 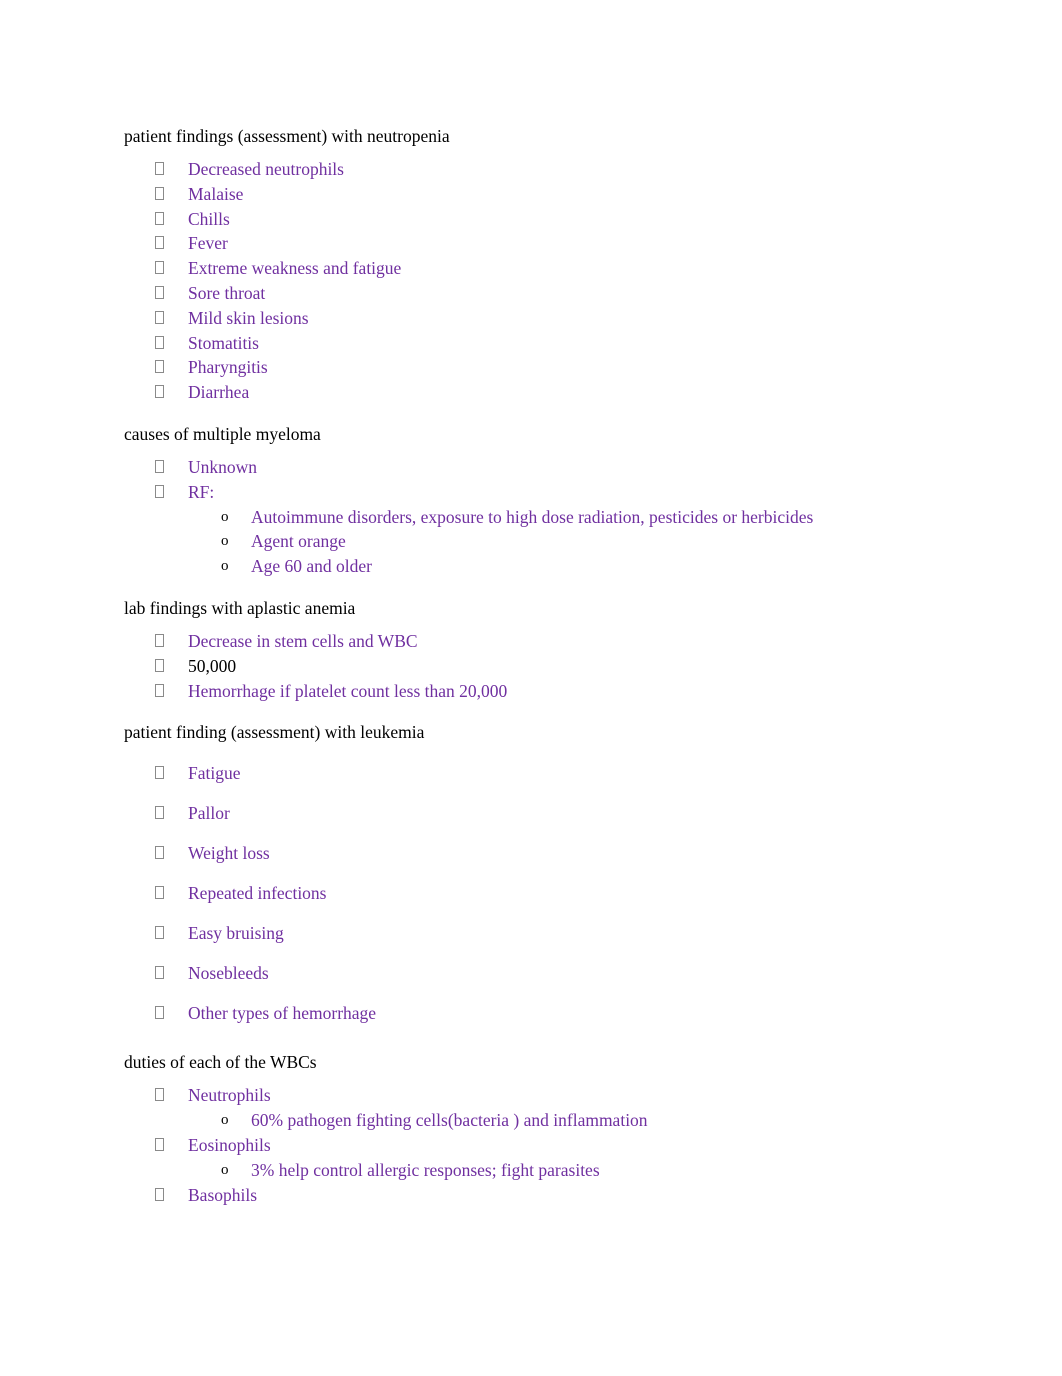 I want to click on list-item: Sore throat, so click(x=563, y=293).